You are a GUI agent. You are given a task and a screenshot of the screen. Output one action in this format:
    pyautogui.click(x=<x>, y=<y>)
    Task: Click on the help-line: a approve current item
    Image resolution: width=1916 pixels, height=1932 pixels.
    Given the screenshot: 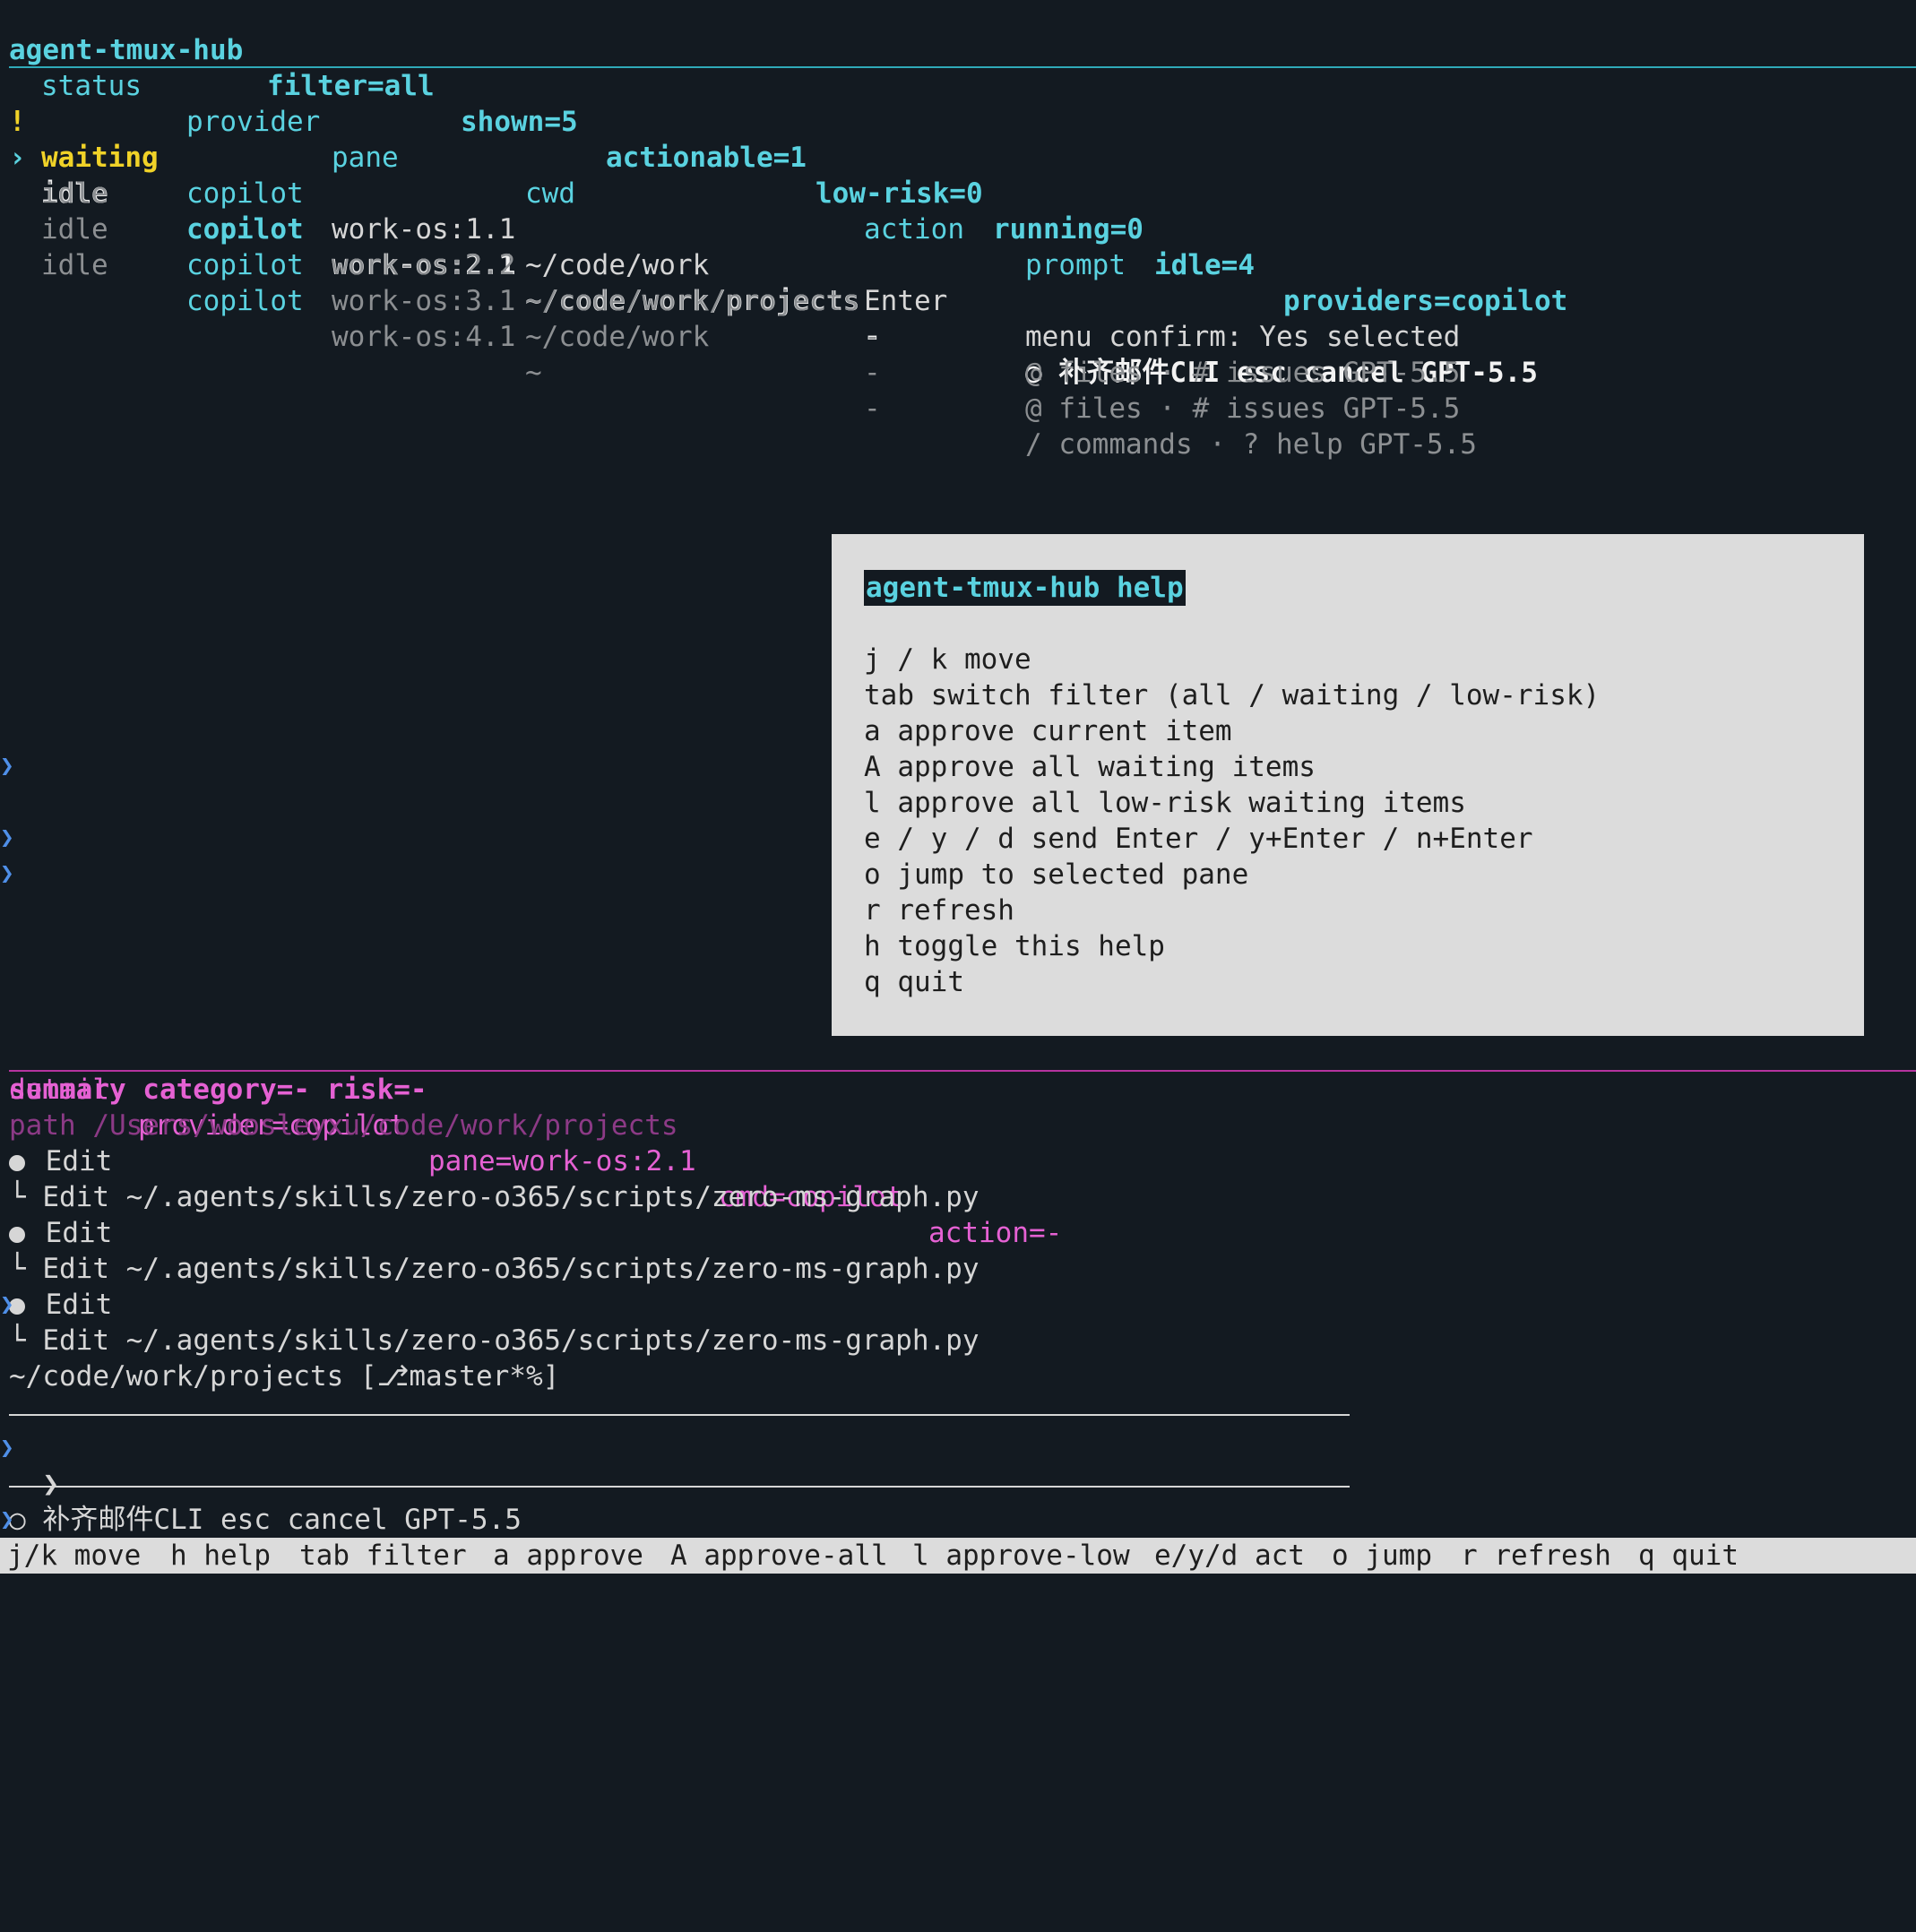 What is the action you would take?
    pyautogui.click(x=1048, y=731)
    